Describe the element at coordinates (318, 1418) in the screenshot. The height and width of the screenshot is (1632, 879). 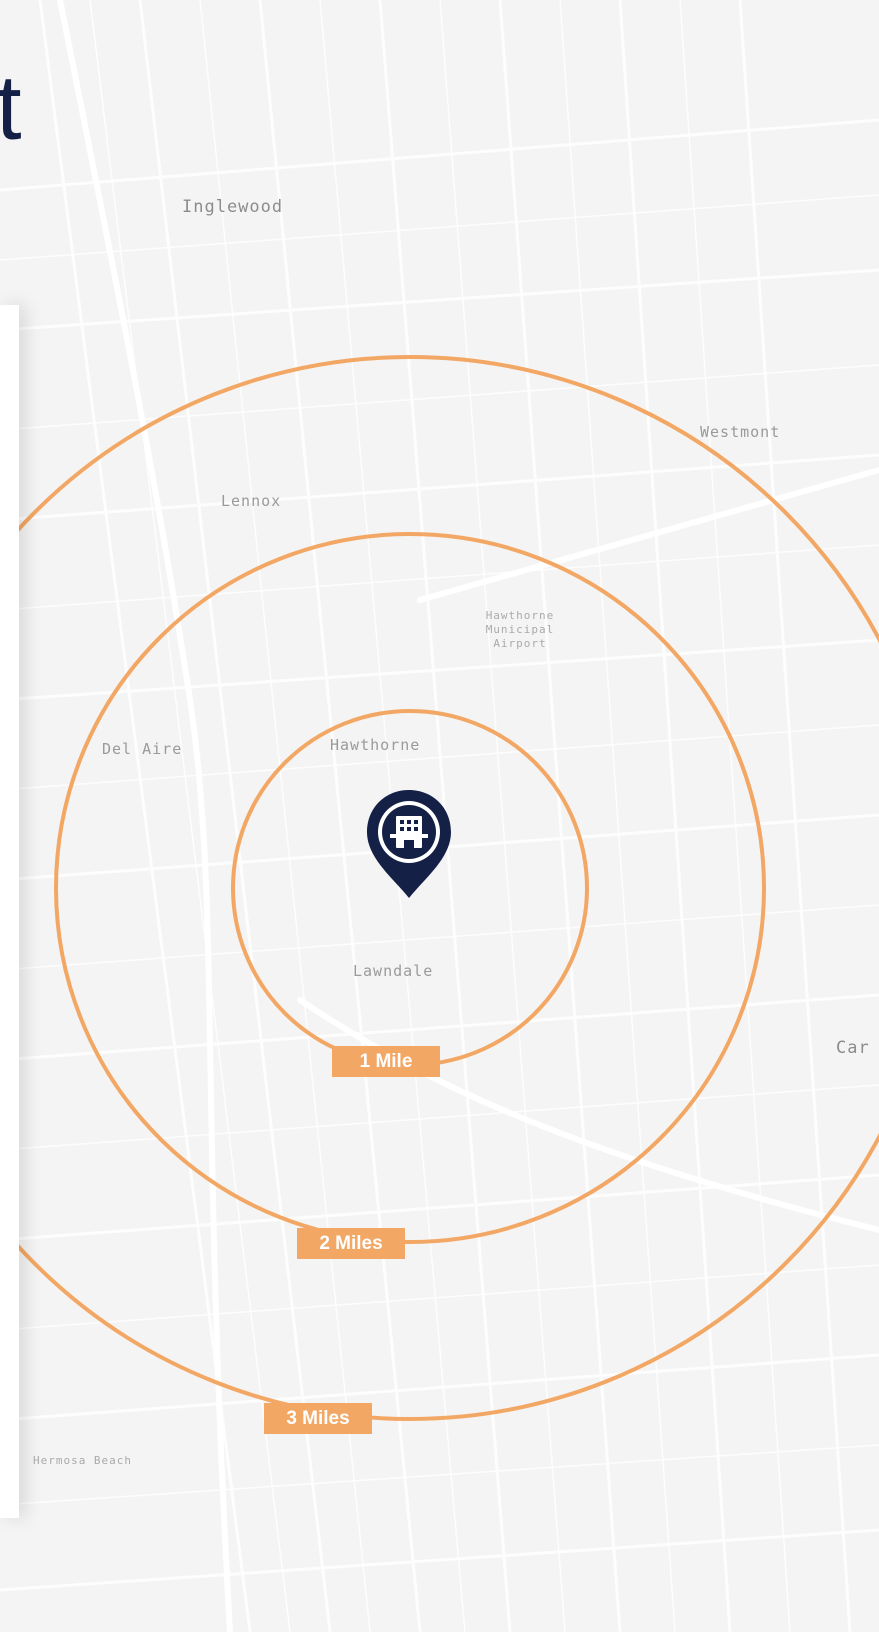
I see `radius-label-3-miles: 3 Miles` at that location.